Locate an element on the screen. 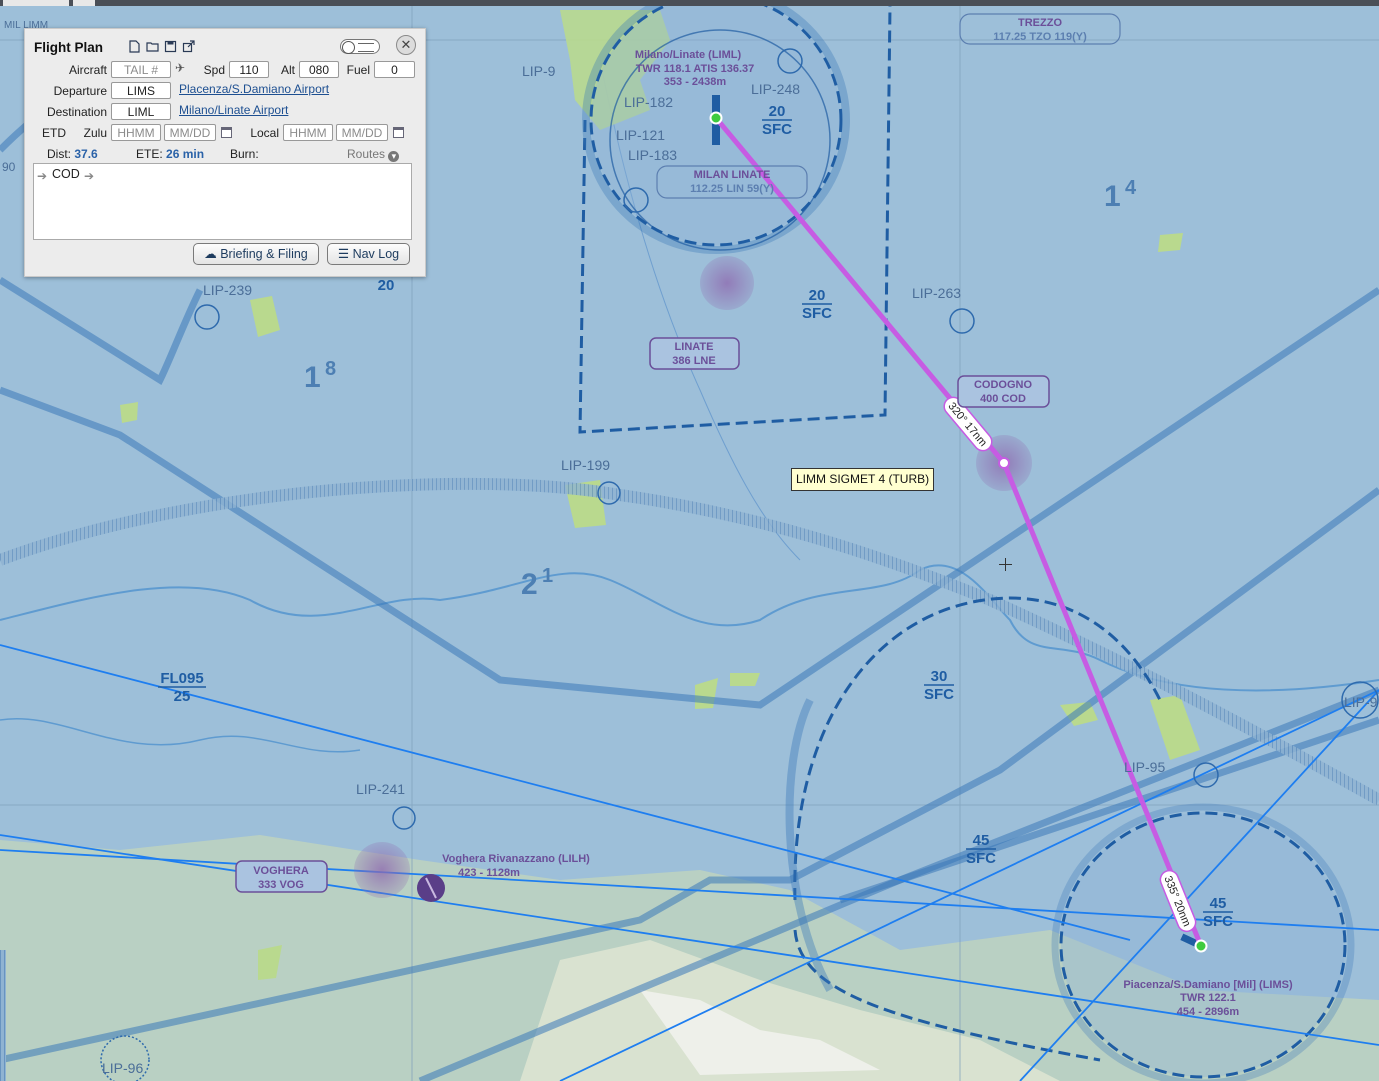 The width and height of the screenshot is (1379, 1081). navaid-linate-ndb: LINATE 386 LNE is located at coordinates (694, 353).